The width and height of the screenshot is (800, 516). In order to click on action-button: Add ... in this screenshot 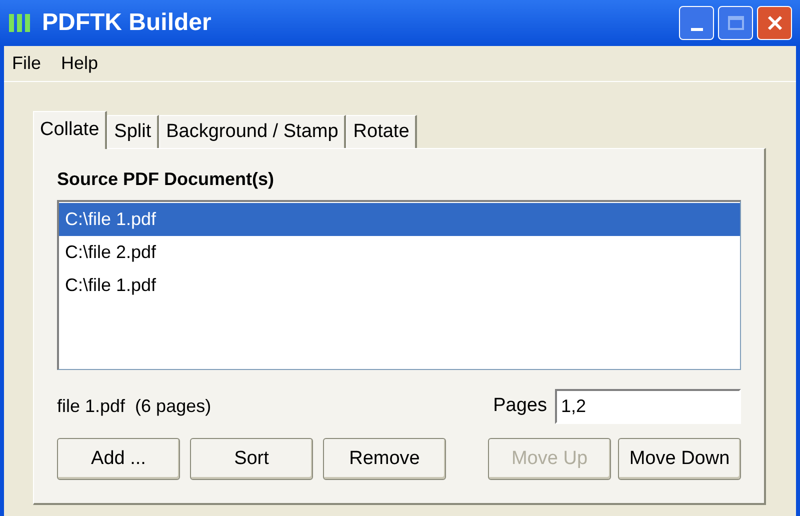, I will do `click(118, 459)`.